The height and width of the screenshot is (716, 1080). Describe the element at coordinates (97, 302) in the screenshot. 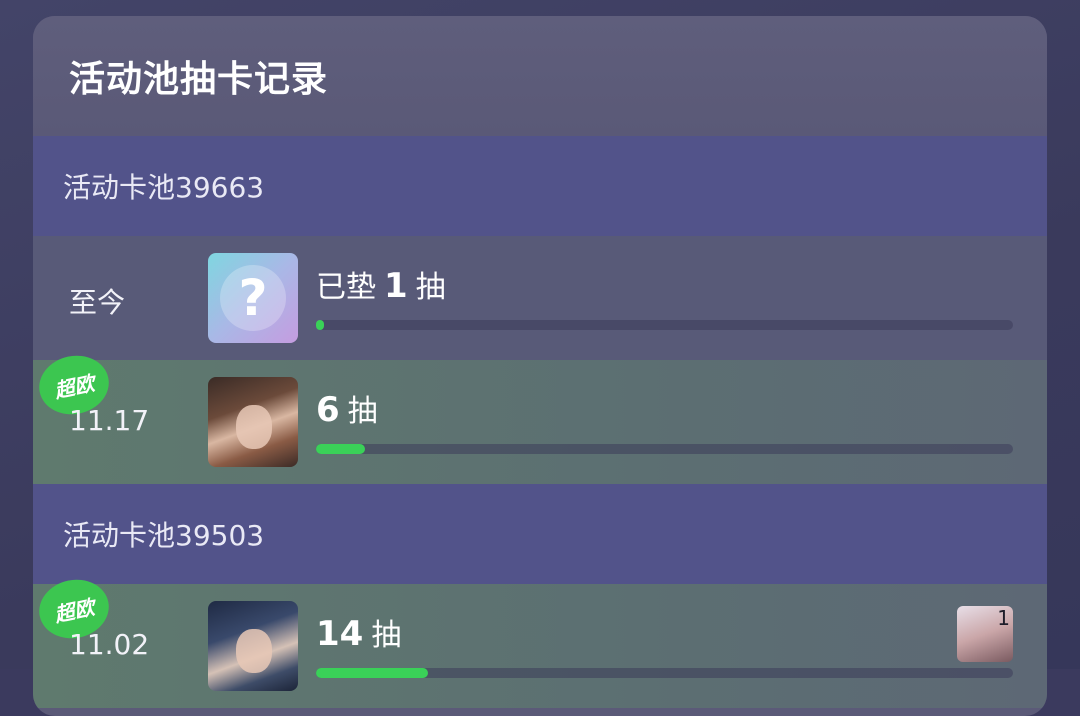

I see `record-date: 至今` at that location.